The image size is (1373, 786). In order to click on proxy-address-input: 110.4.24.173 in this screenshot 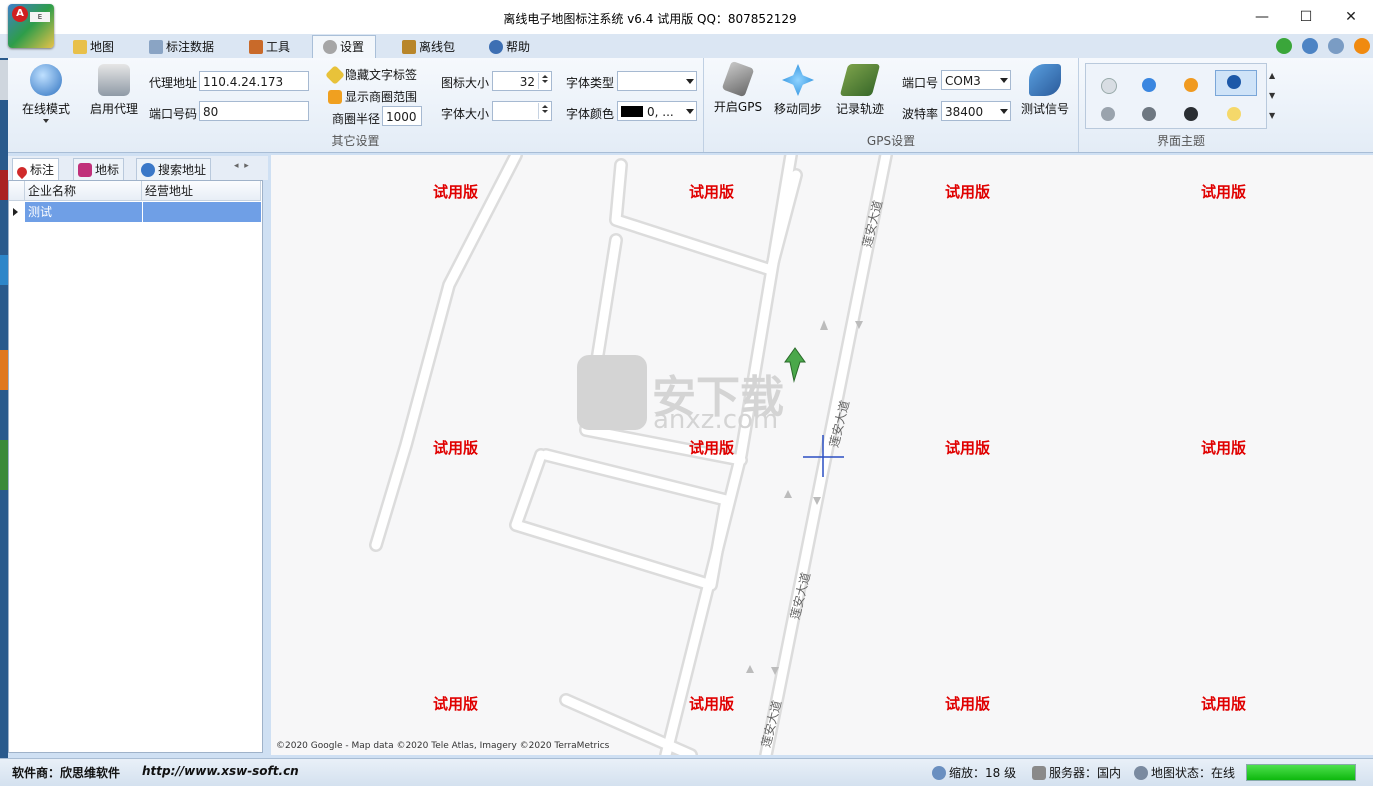, I will do `click(254, 81)`.